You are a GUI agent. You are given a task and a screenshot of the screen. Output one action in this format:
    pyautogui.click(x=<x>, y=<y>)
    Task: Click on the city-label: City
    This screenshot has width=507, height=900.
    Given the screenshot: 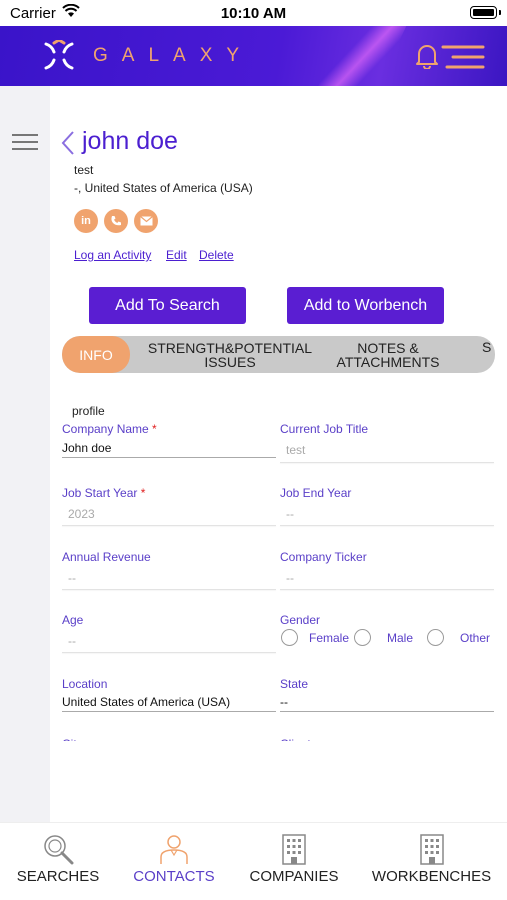 What is the action you would take?
    pyautogui.click(x=72, y=738)
    